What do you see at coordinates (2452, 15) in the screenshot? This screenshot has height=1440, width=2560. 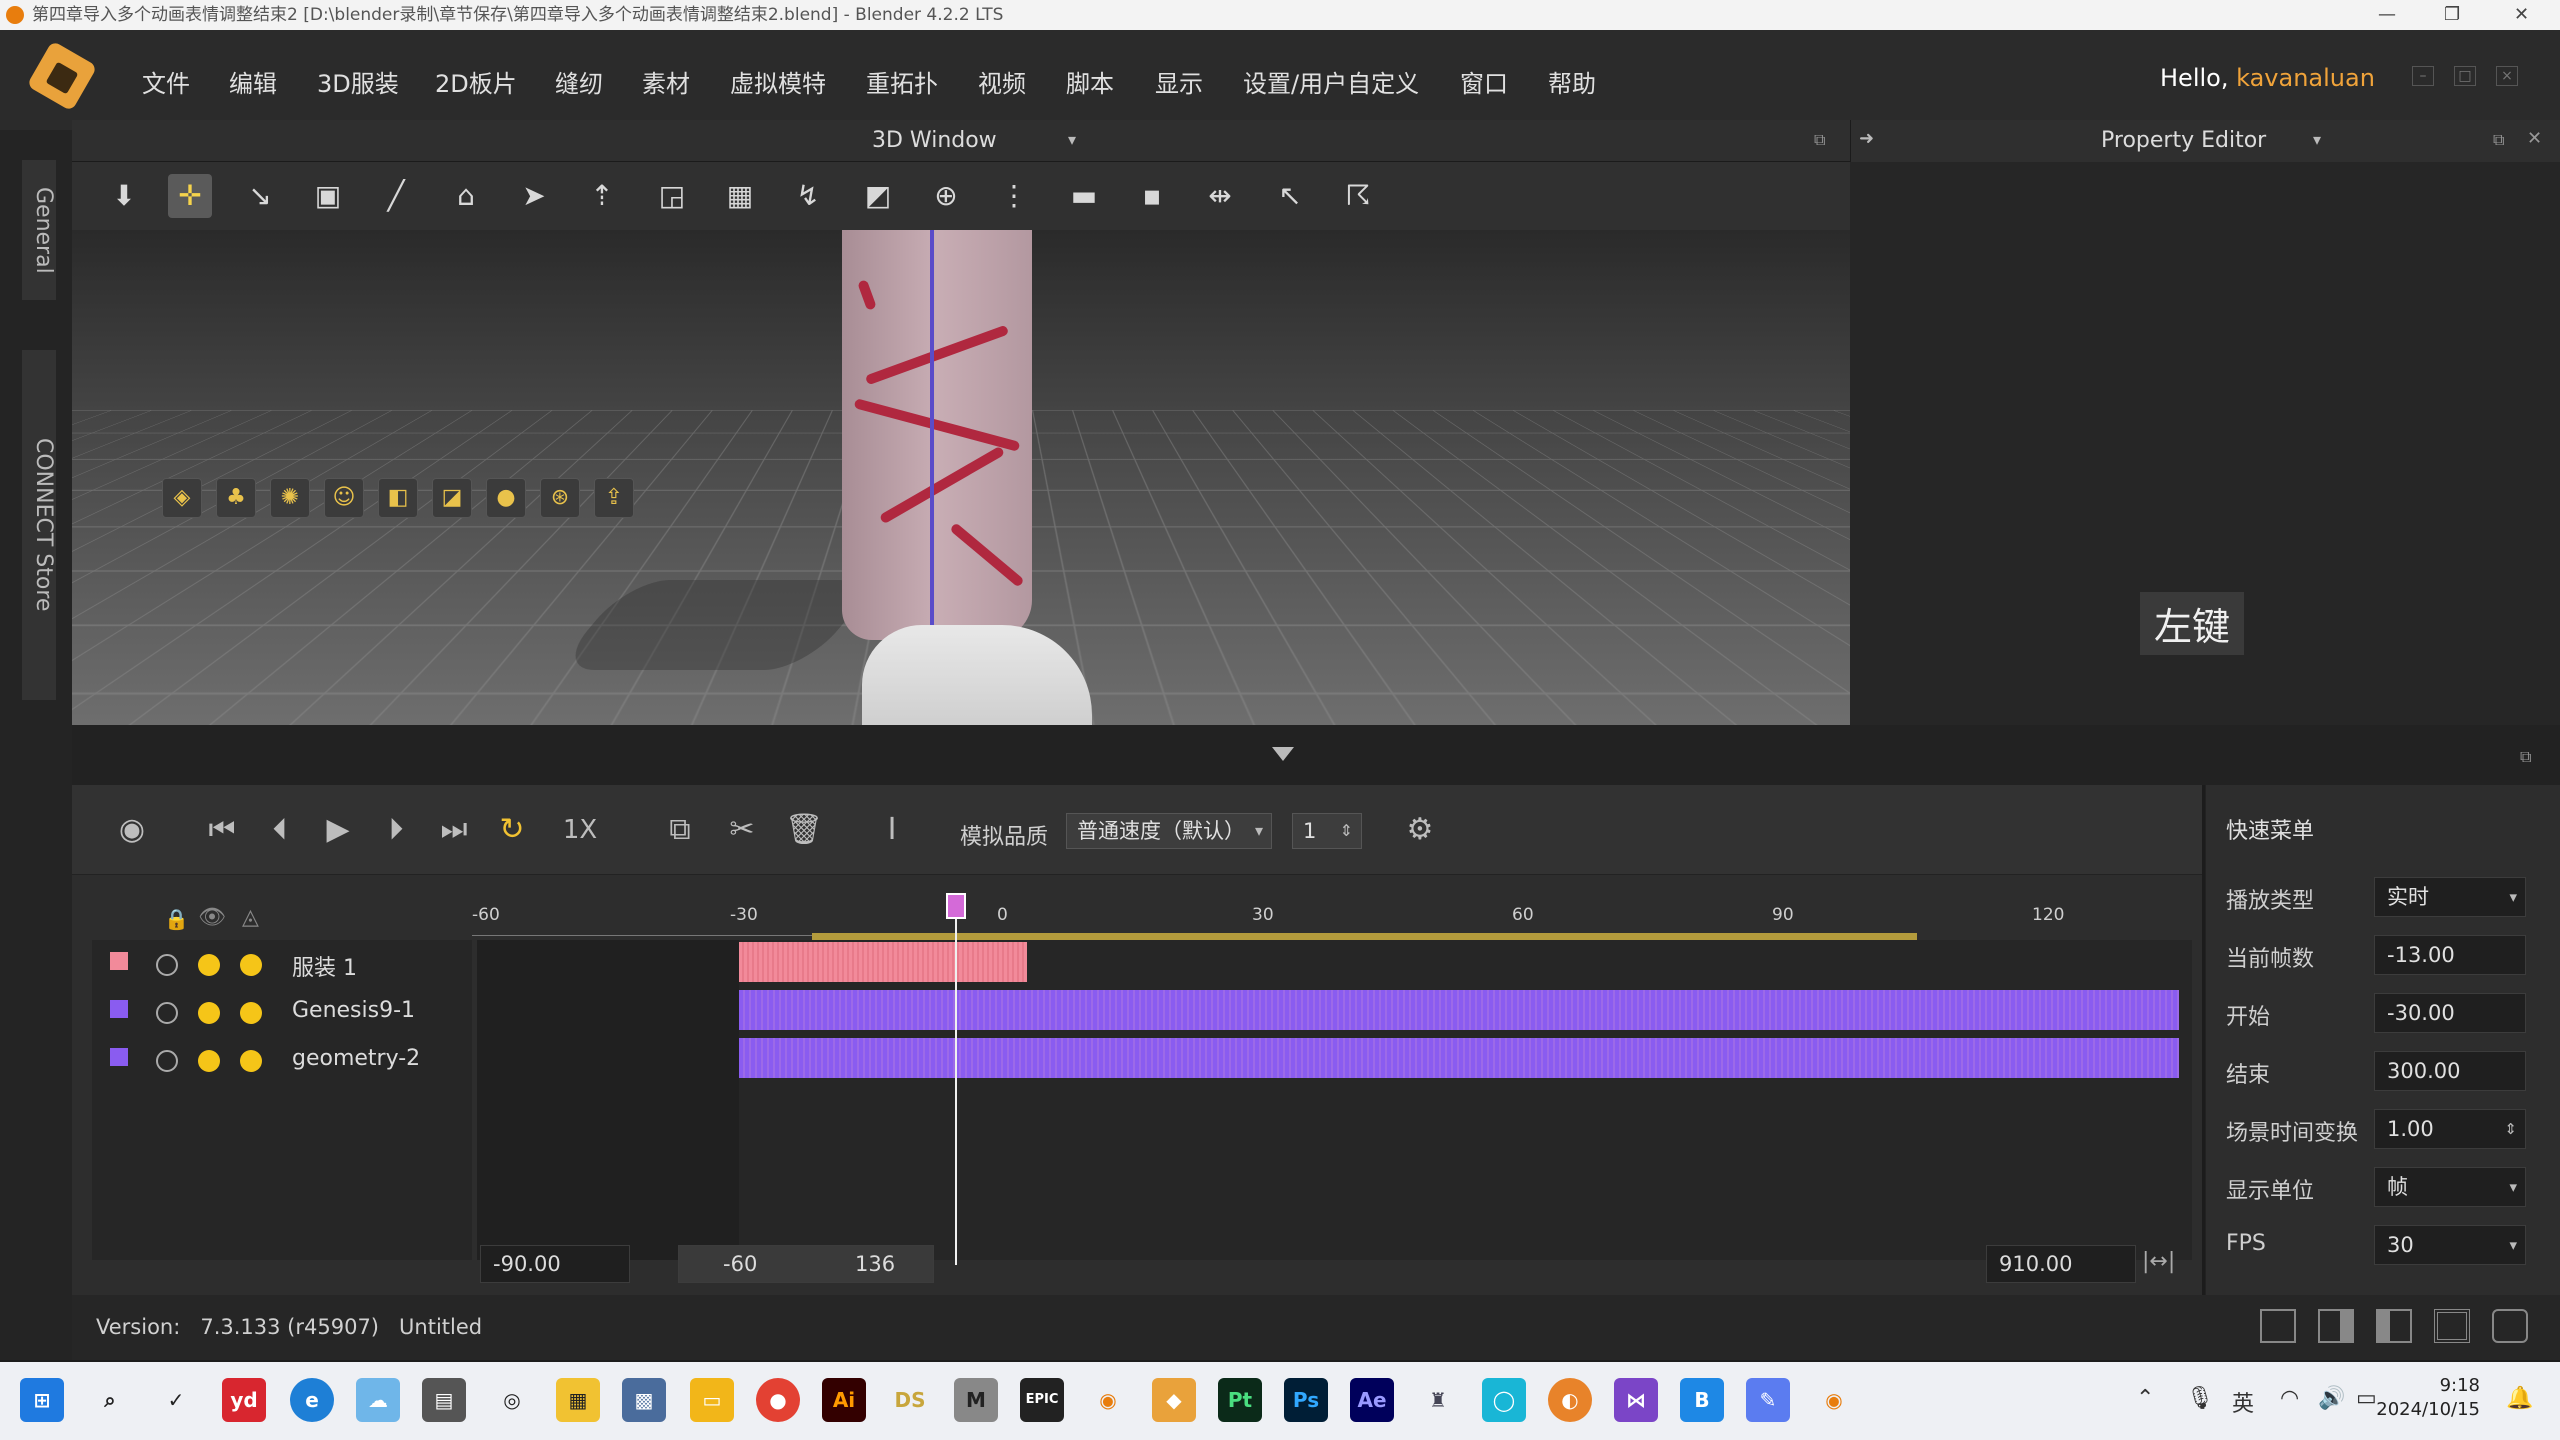 I see `maximize-button: ❐` at bounding box center [2452, 15].